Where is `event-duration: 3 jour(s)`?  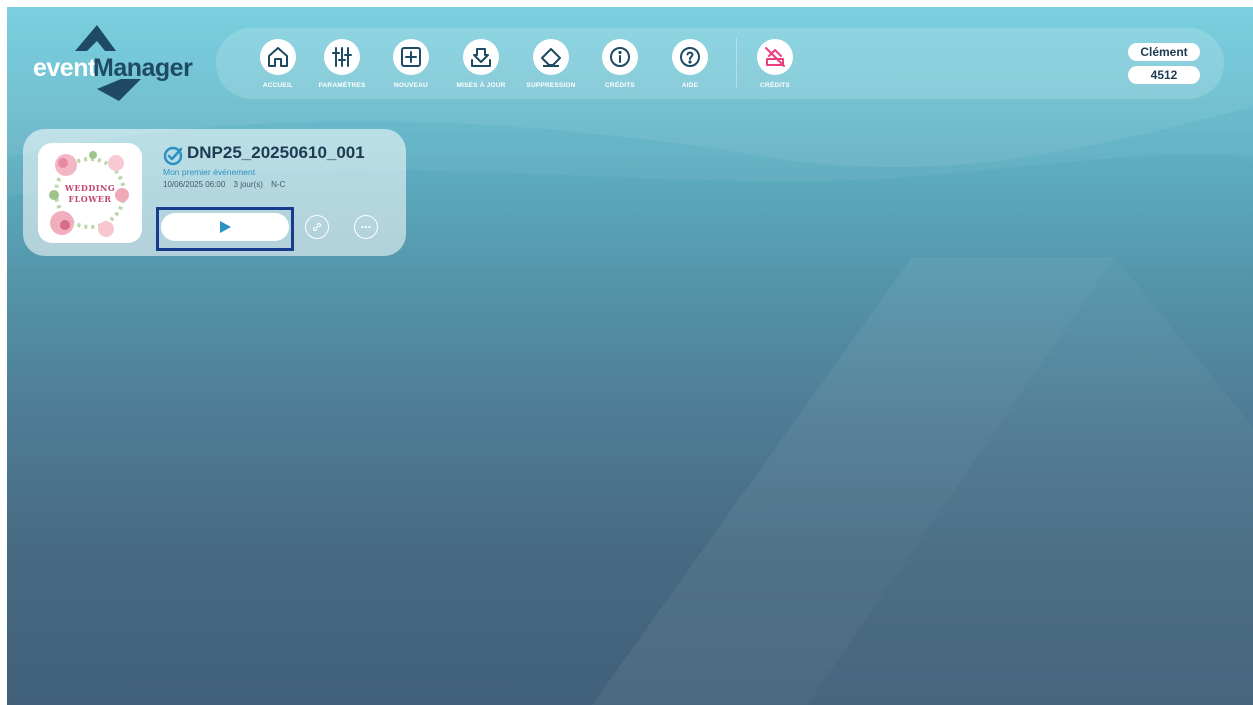
event-duration: 3 jour(s) is located at coordinates (248, 184).